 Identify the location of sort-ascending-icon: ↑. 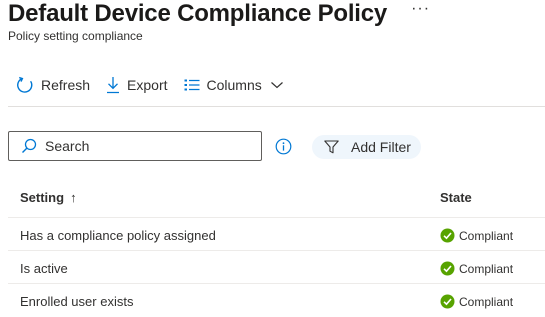
(73, 197).